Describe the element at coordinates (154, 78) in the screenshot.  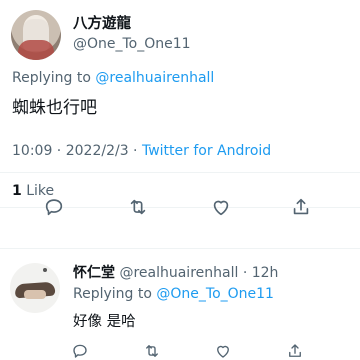
I see `replying-to-handle-link: @realhuairenhall` at that location.